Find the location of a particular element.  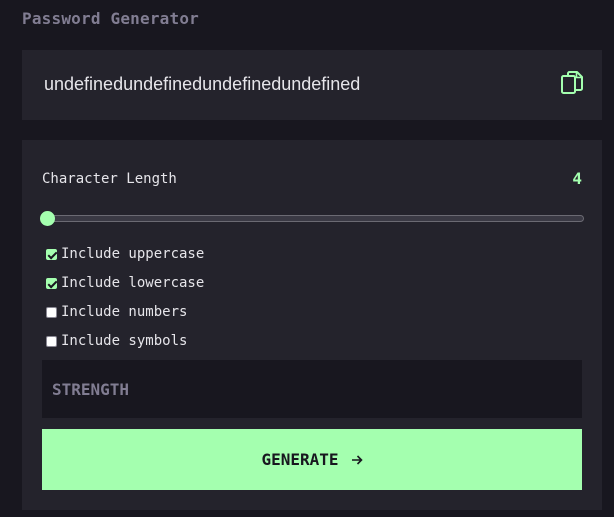

option-lowercase: Include lowercase is located at coordinates (125, 283).